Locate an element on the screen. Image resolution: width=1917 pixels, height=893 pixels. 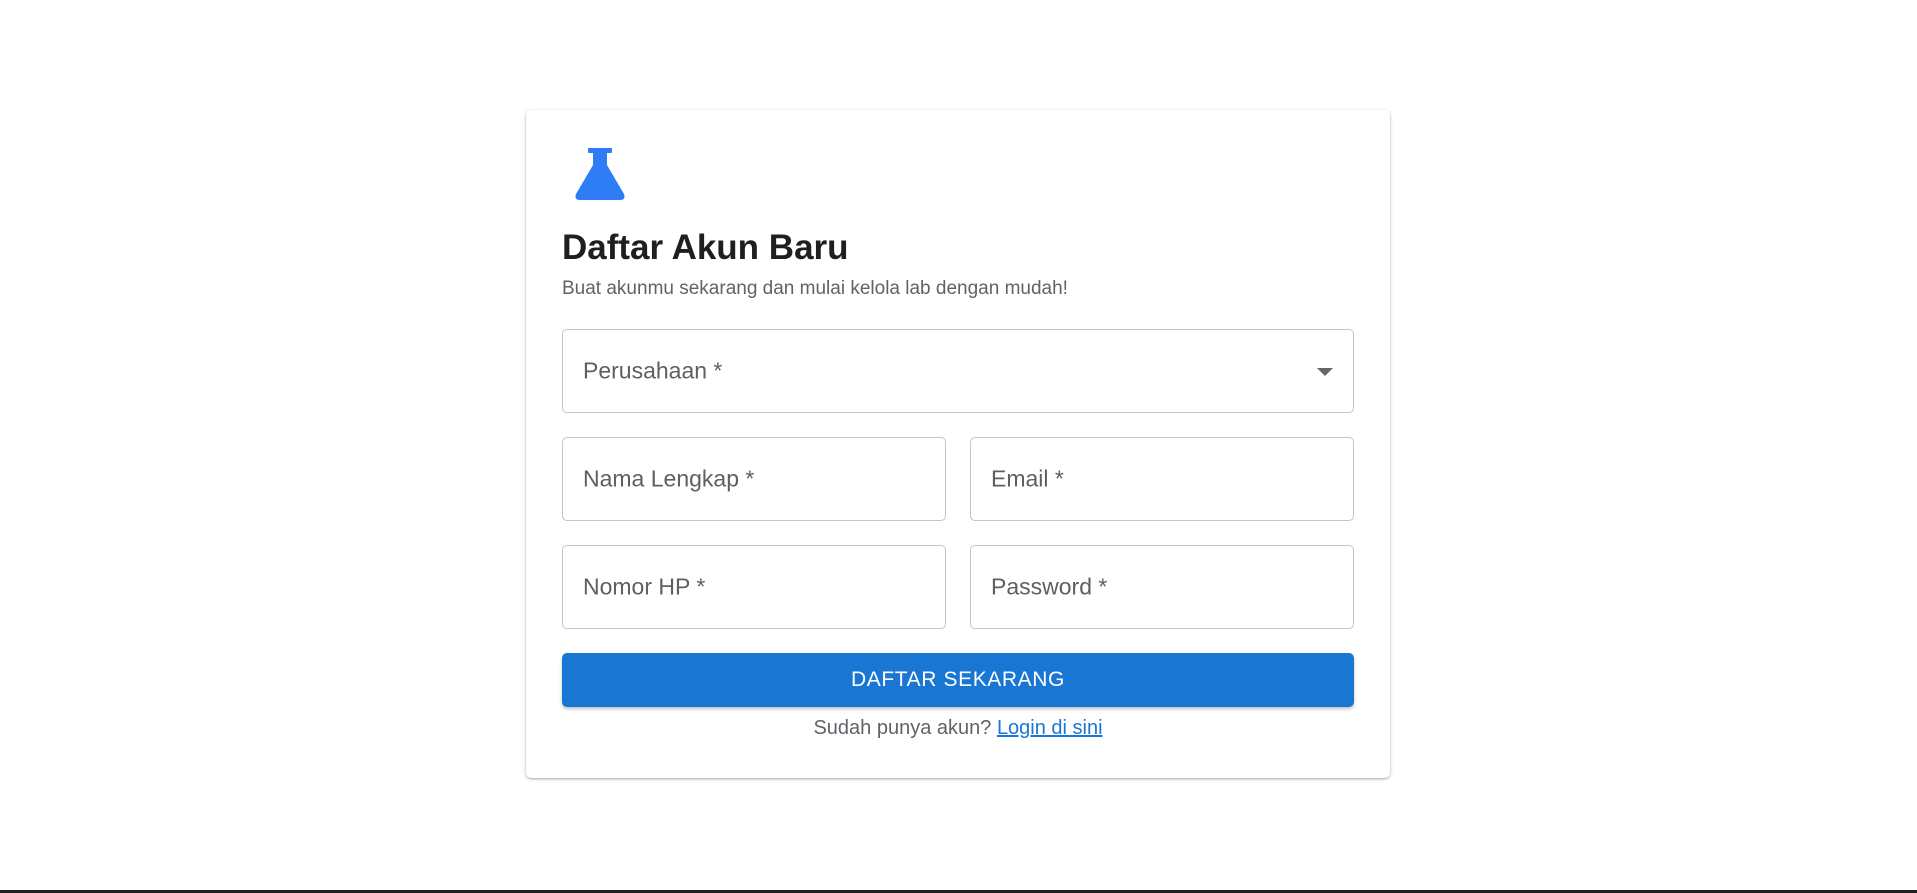
full-name-field: Nama Lengkap * is located at coordinates (754, 479).